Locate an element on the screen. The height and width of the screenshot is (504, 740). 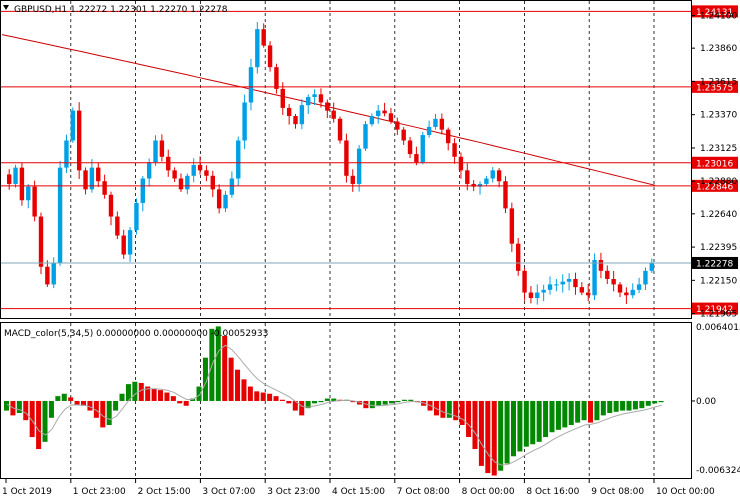
current-price-label: 1.22278 is located at coordinates (714, 264).